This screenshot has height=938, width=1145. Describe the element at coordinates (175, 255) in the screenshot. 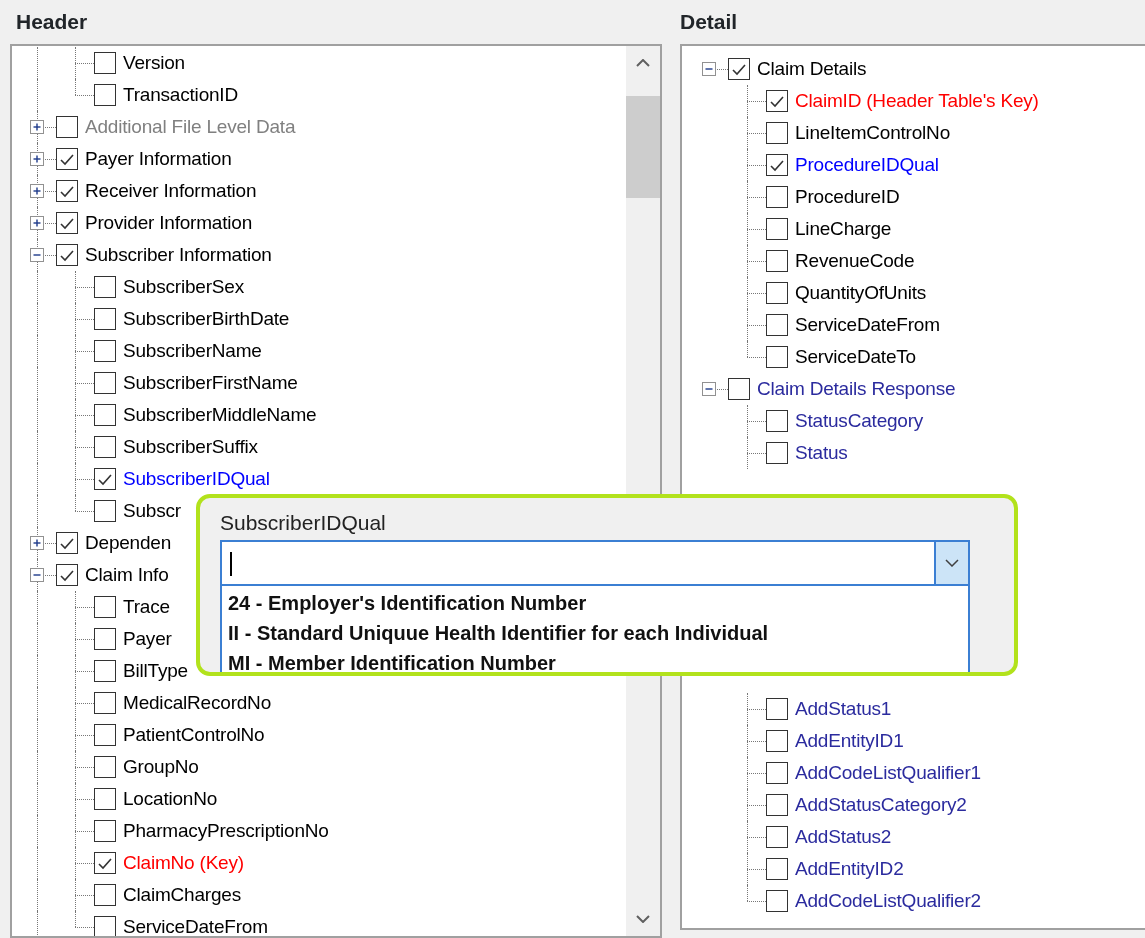

I see `tree-item: Subscriber Information` at that location.